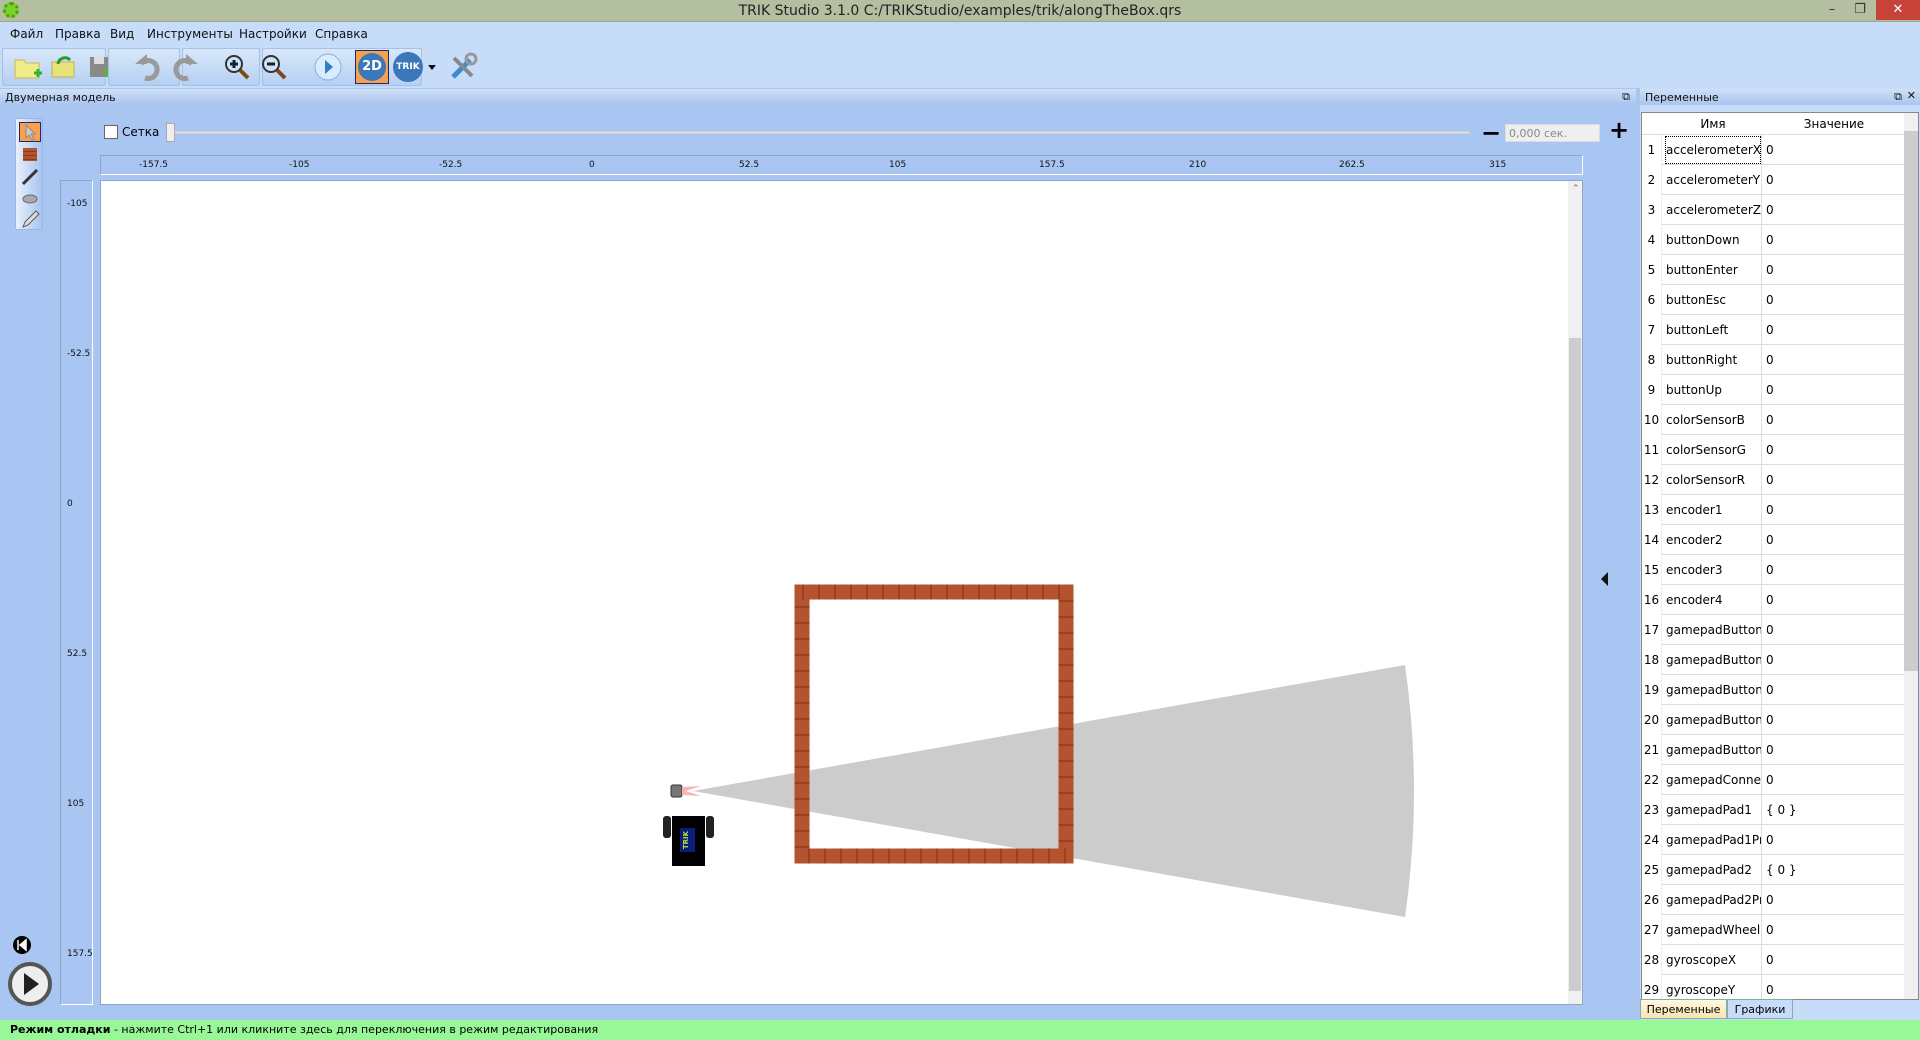  What do you see at coordinates (30, 219) in the screenshot?
I see `pencil-tool-icon` at bounding box center [30, 219].